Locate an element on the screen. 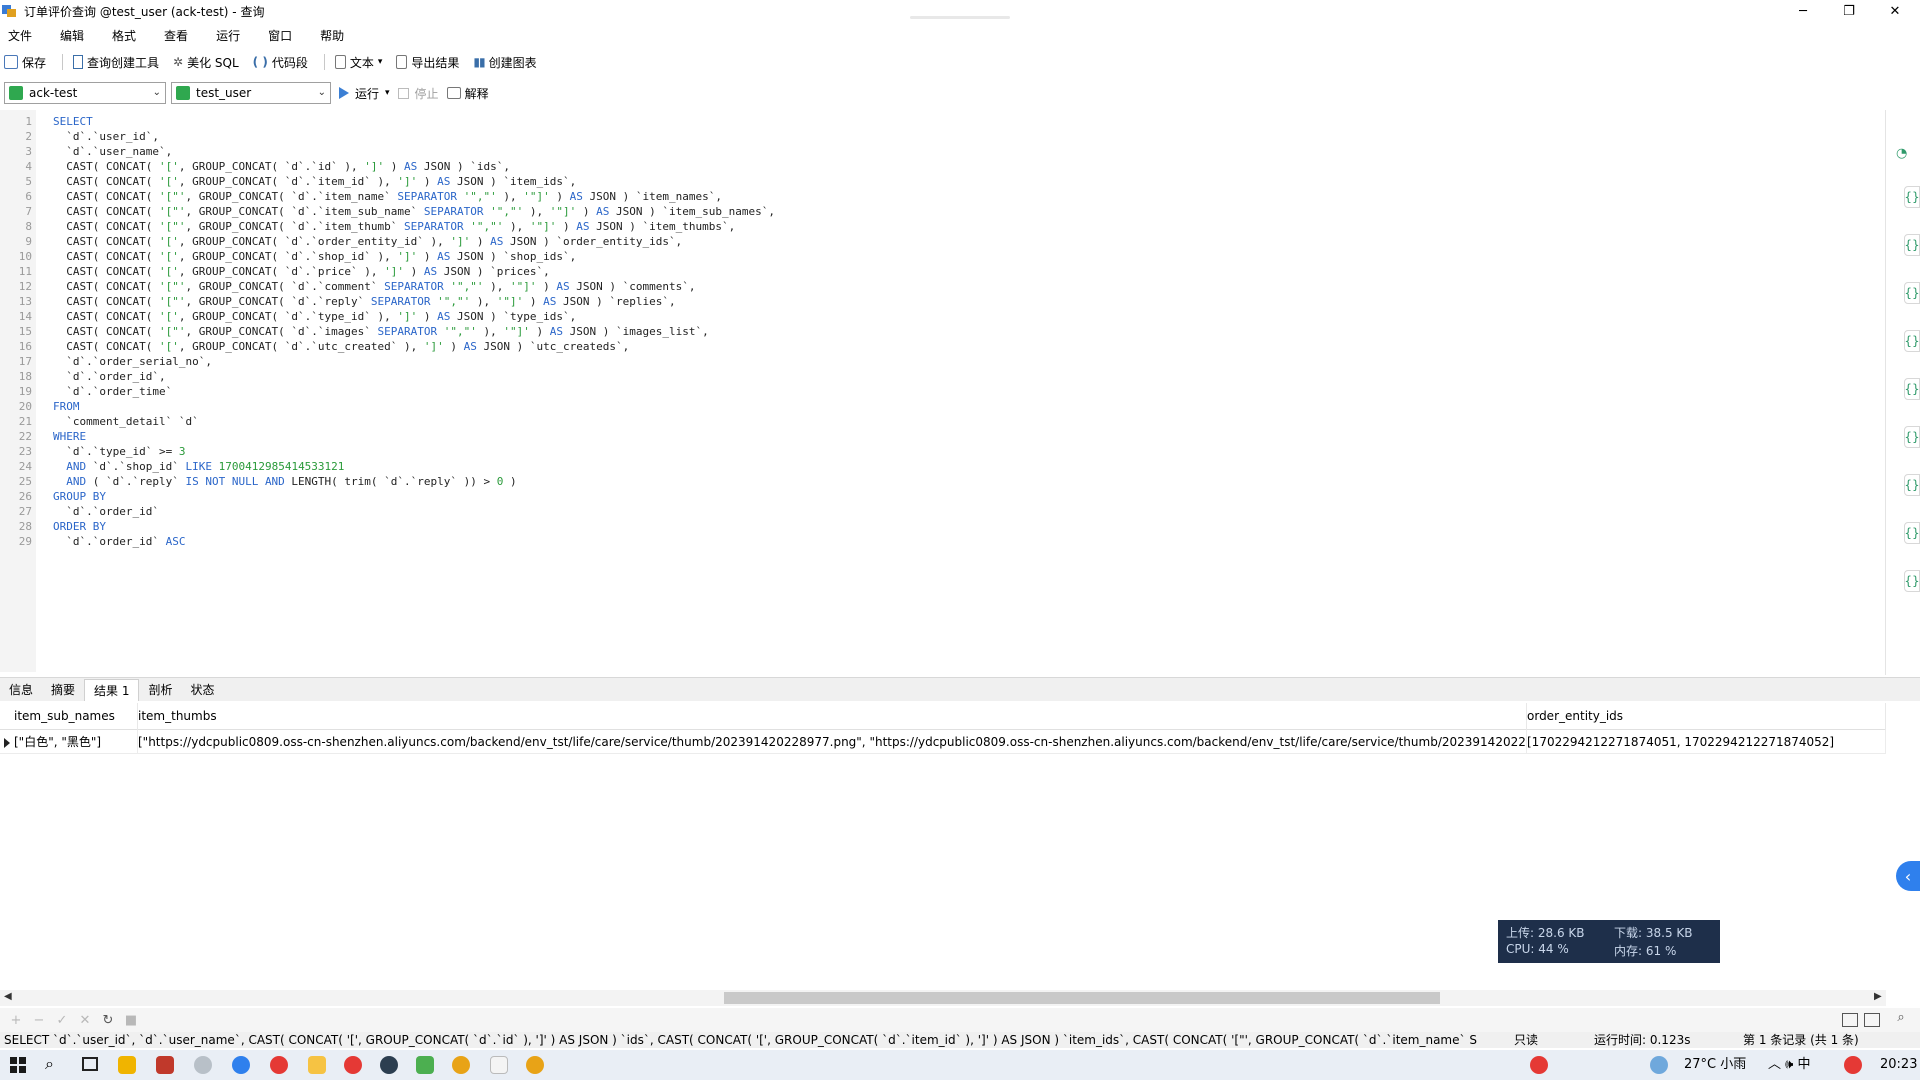 Image resolution: width=1920 pixels, height=1080 pixels. drag-grip is located at coordinates (960, 17).